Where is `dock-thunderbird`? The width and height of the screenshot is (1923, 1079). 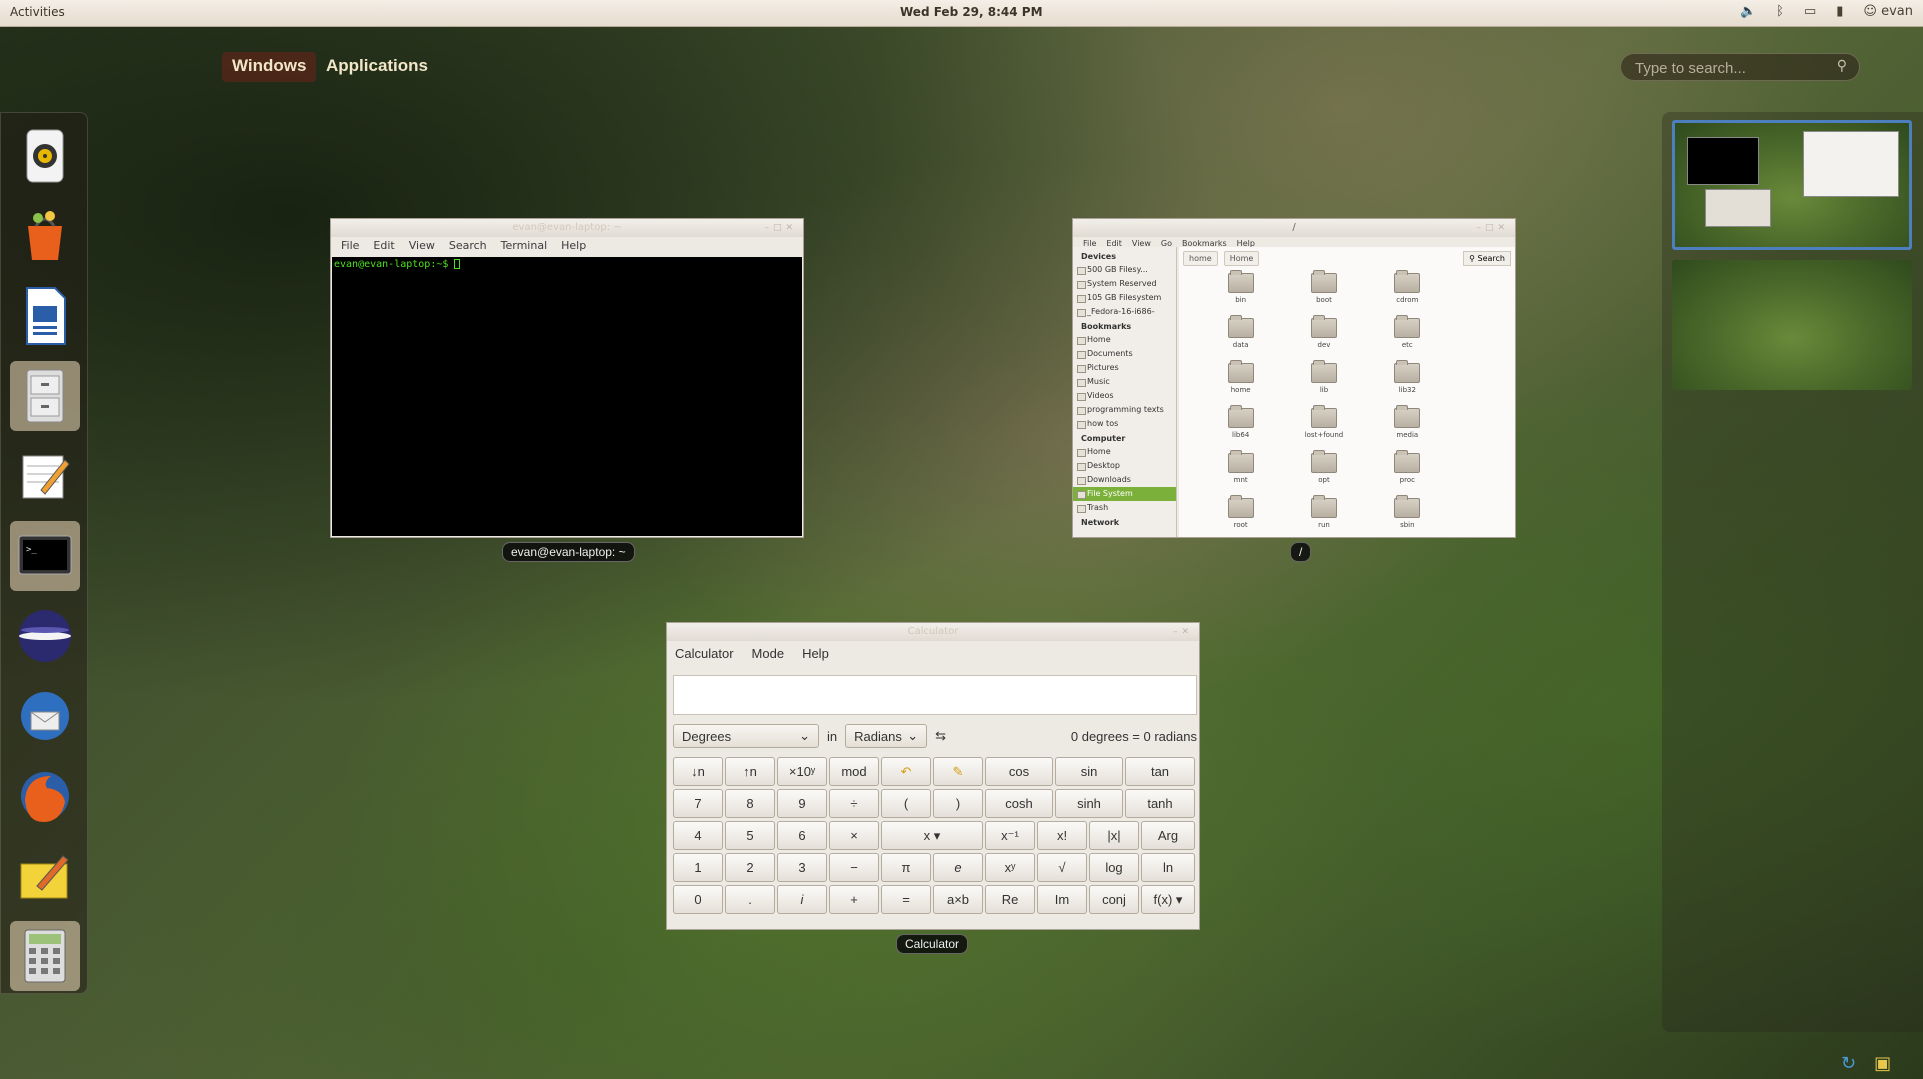 dock-thunderbird is located at coordinates (45, 716).